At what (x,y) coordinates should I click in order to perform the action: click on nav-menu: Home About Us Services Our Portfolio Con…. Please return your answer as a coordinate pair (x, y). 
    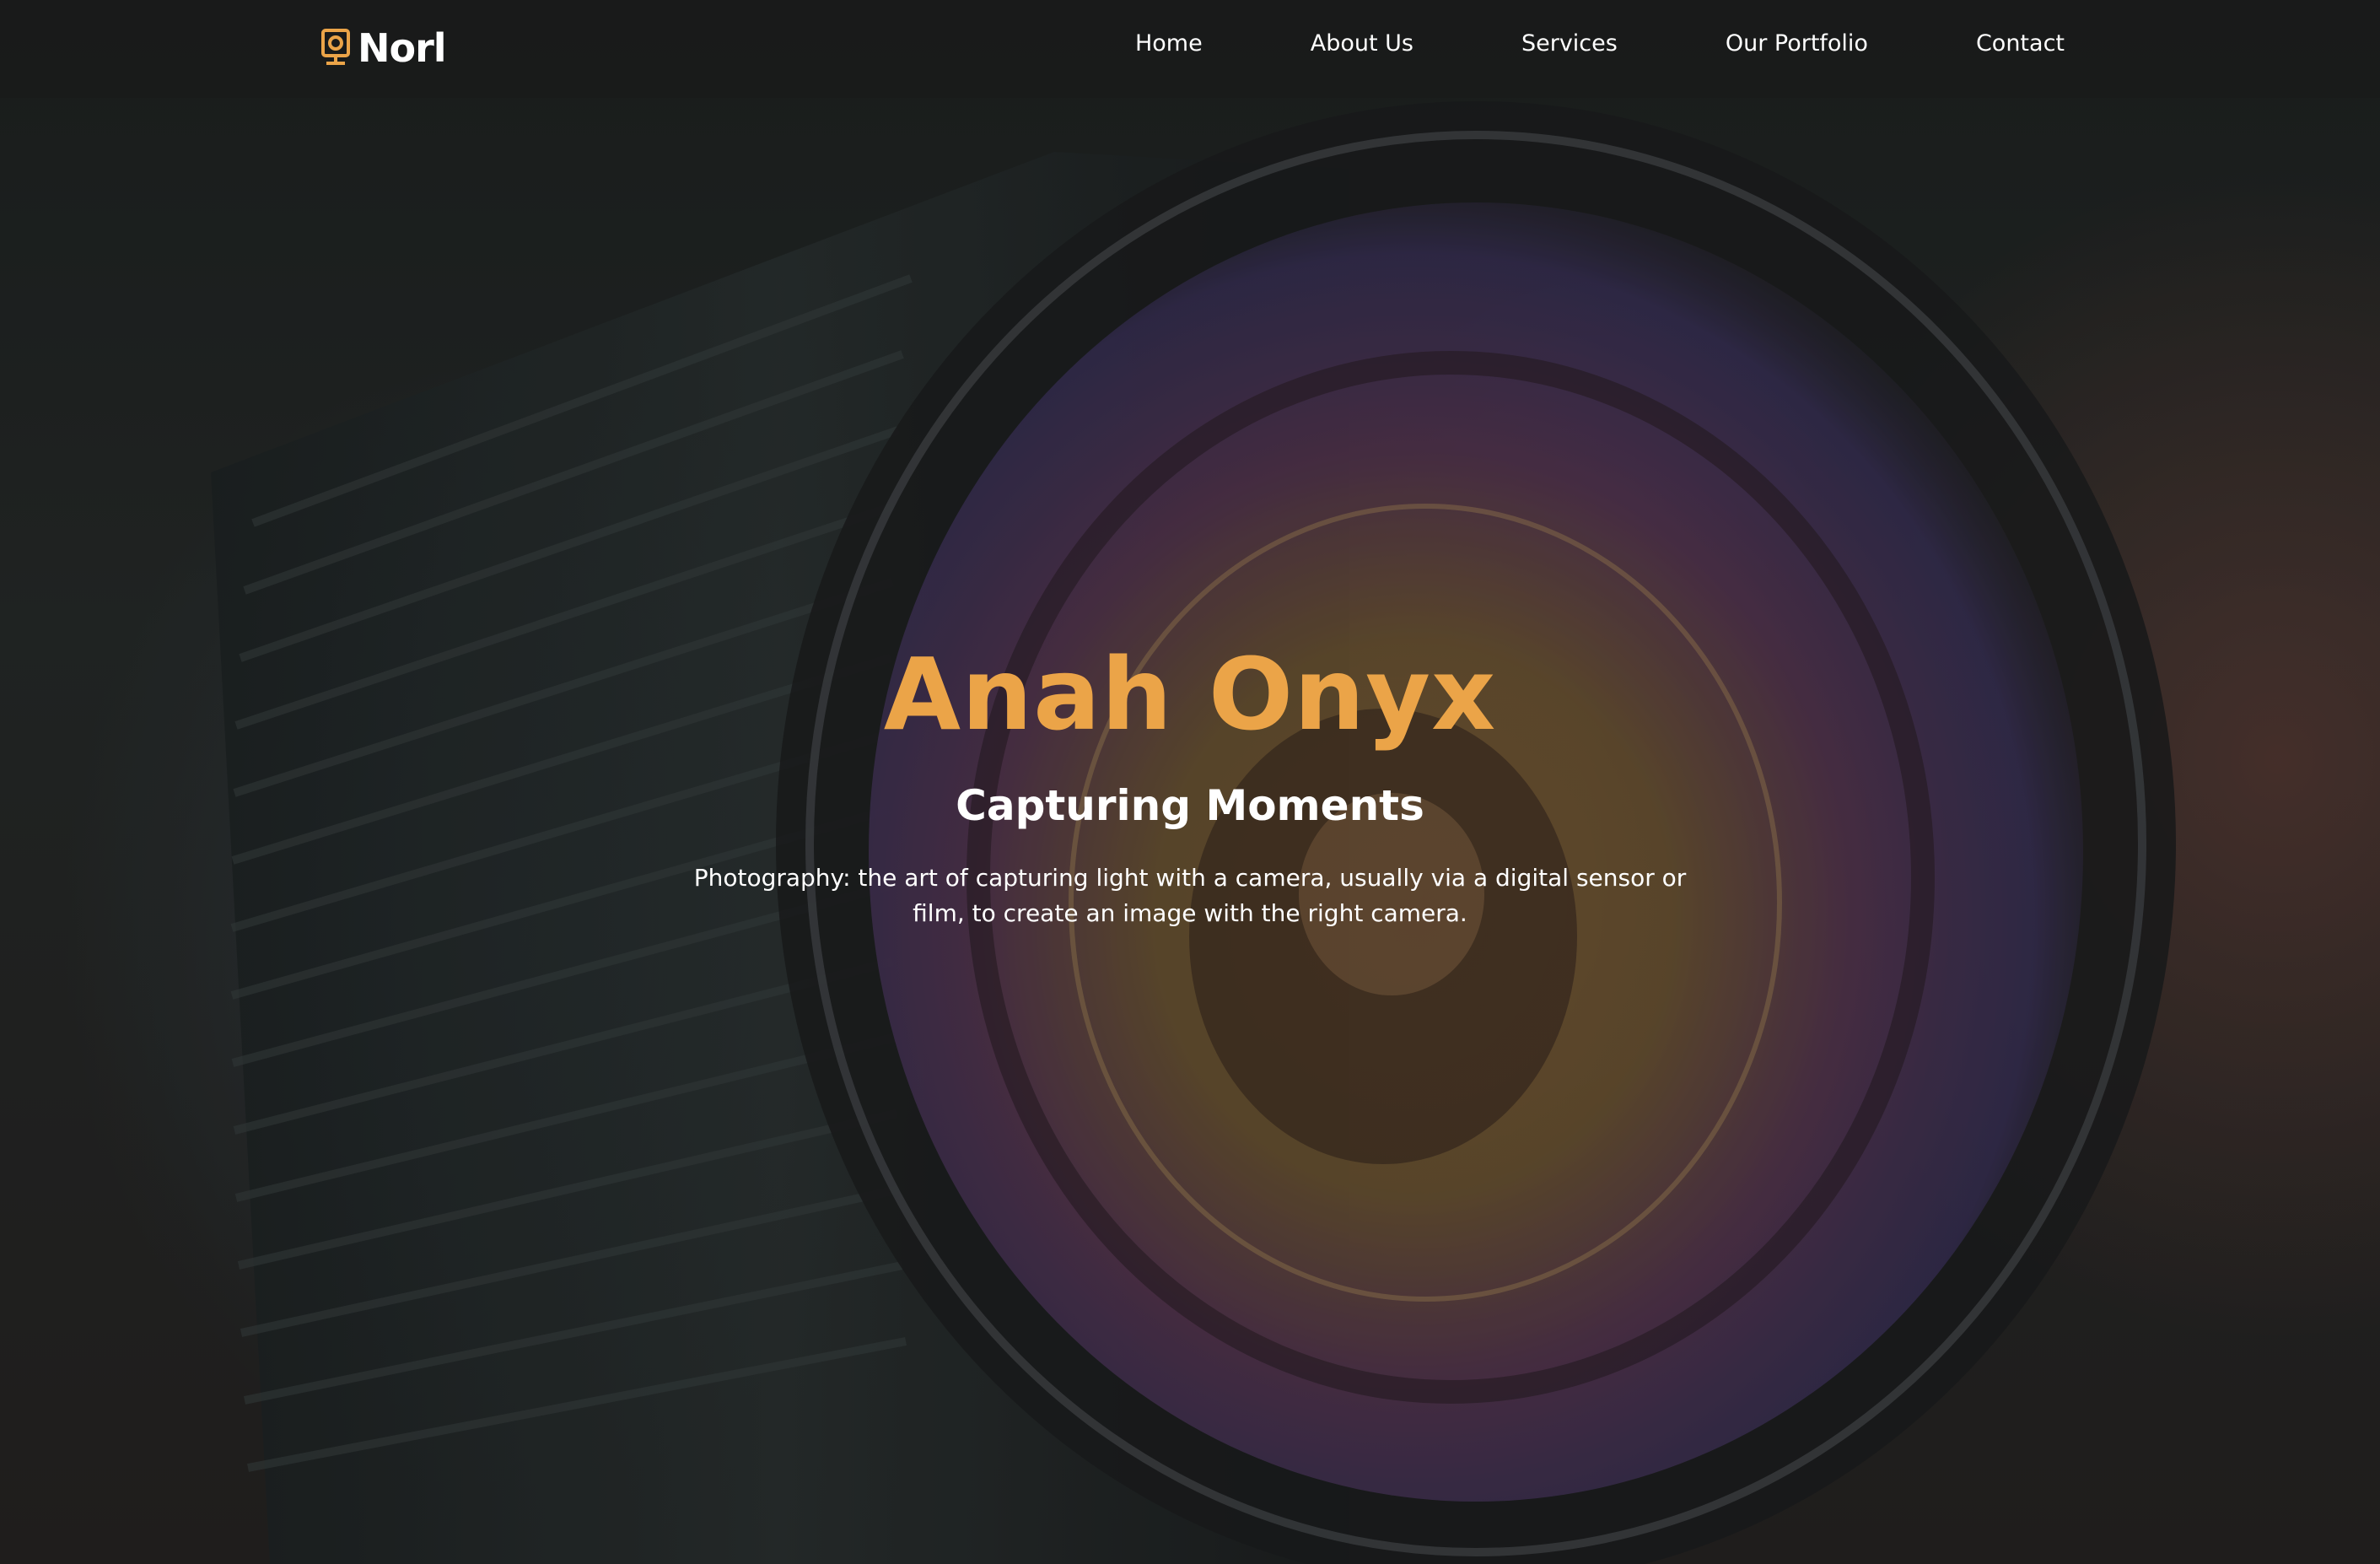
    Looking at the image, I should click on (1600, 43).